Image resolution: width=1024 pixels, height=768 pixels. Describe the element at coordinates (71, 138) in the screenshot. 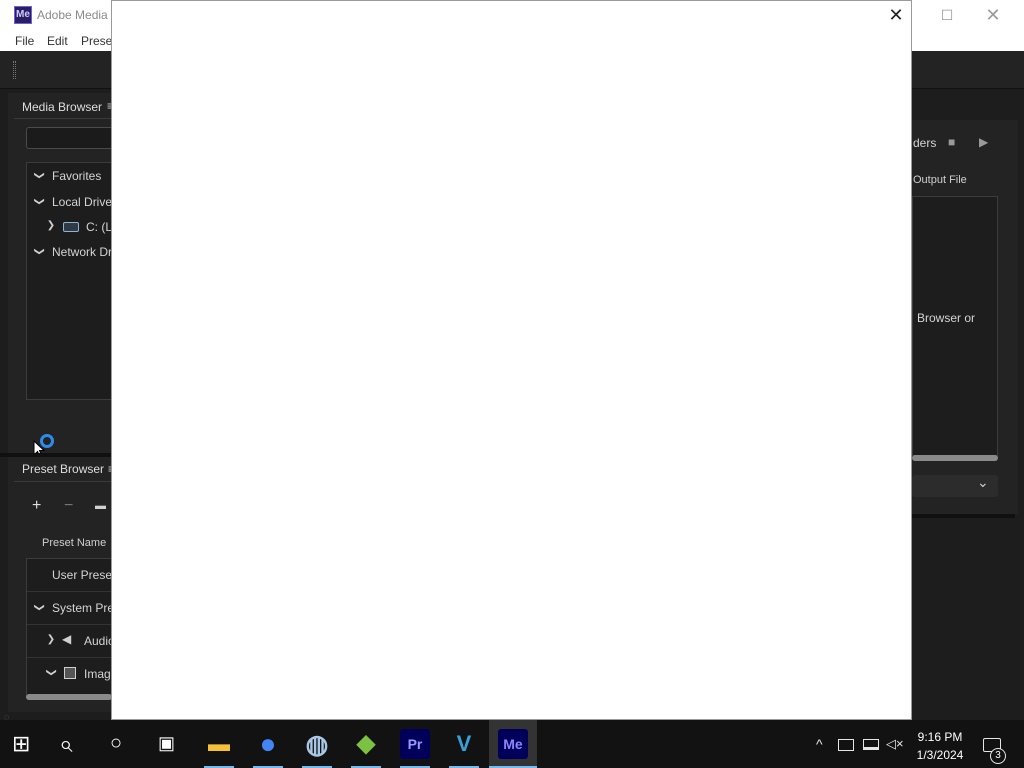

I see `media-browser-search-input` at that location.